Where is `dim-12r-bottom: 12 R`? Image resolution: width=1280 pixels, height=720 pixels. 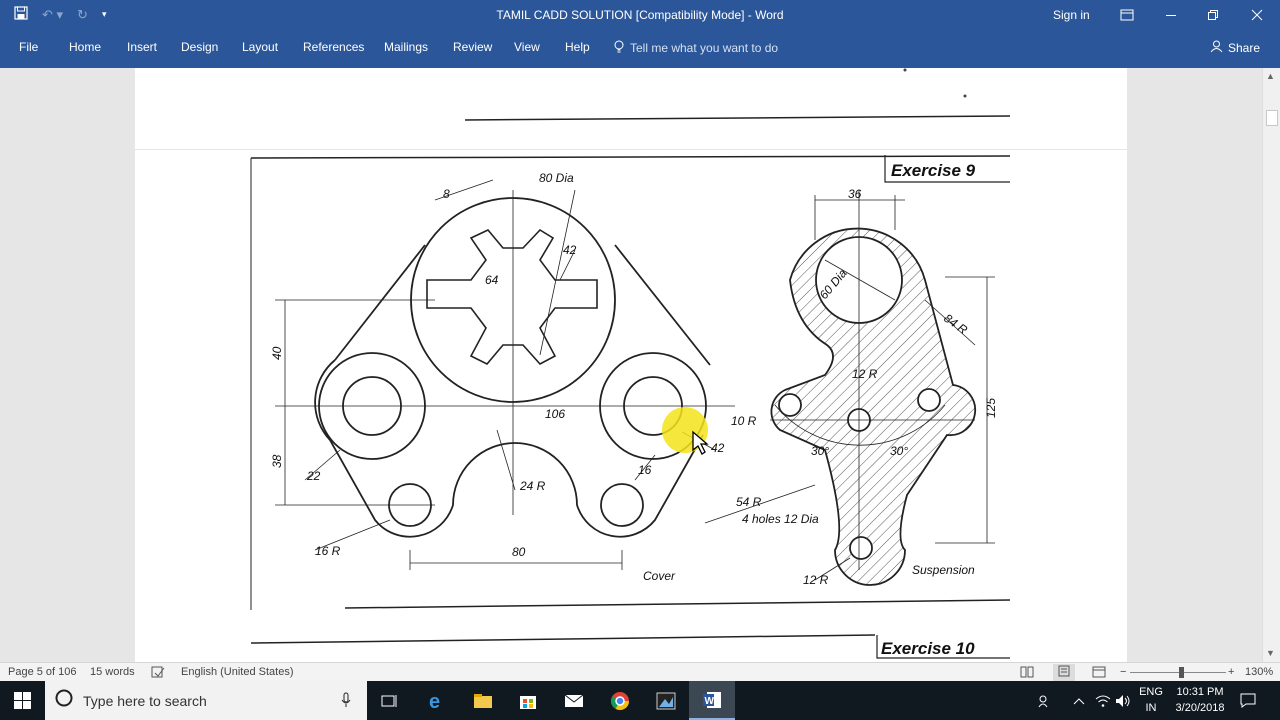
dim-12r-bottom: 12 R is located at coordinates (816, 580).